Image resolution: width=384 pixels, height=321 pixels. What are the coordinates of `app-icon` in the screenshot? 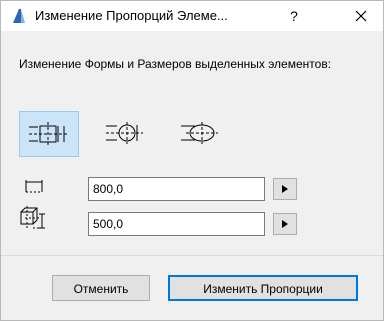 It's located at (19, 16).